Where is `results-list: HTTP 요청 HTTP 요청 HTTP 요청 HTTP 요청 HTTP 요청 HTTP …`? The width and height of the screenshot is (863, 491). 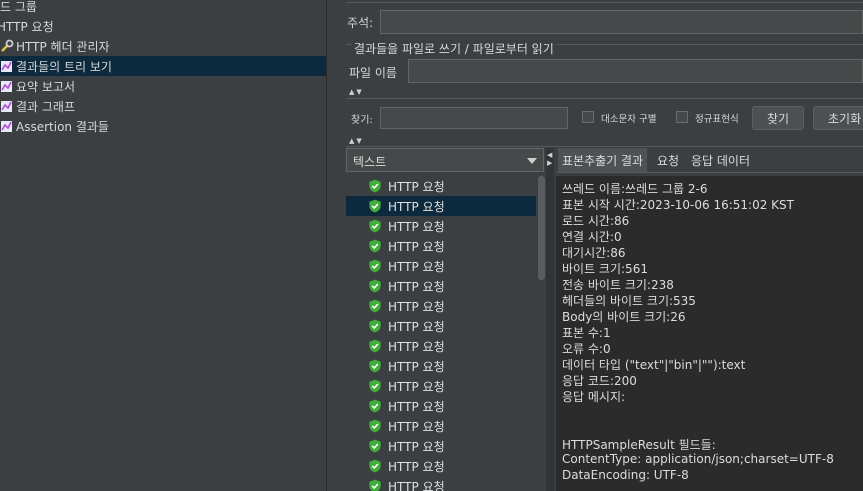 results-list: HTTP 요청 HTTP 요청 HTTP 요청 HTTP 요청 HTTP 요청 HTTP … is located at coordinates (441, 333).